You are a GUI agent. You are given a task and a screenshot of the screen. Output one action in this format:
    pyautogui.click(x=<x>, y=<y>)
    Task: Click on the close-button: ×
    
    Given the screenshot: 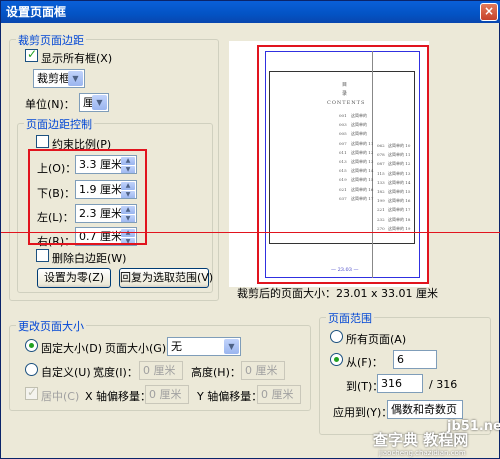 What is the action you would take?
    pyautogui.click(x=489, y=12)
    